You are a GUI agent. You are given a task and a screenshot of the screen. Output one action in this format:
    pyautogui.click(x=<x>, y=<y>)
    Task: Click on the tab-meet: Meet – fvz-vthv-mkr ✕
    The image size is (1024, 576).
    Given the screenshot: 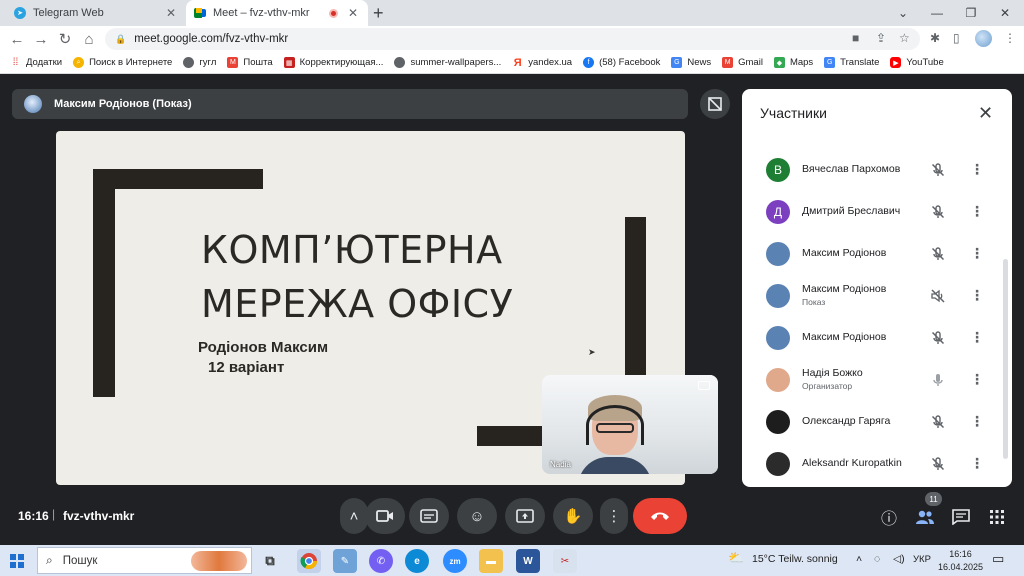 What is the action you would take?
    pyautogui.click(x=277, y=13)
    